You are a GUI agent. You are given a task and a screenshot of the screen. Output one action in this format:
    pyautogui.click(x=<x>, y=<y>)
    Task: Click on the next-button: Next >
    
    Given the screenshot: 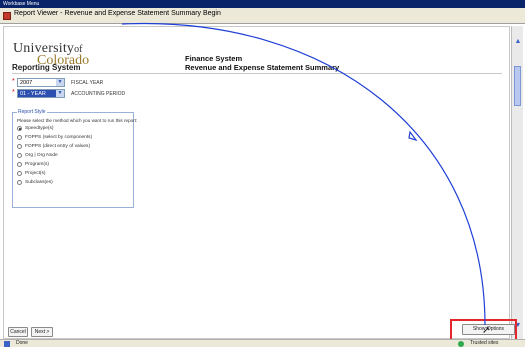 What is the action you would take?
    pyautogui.click(x=42, y=332)
    